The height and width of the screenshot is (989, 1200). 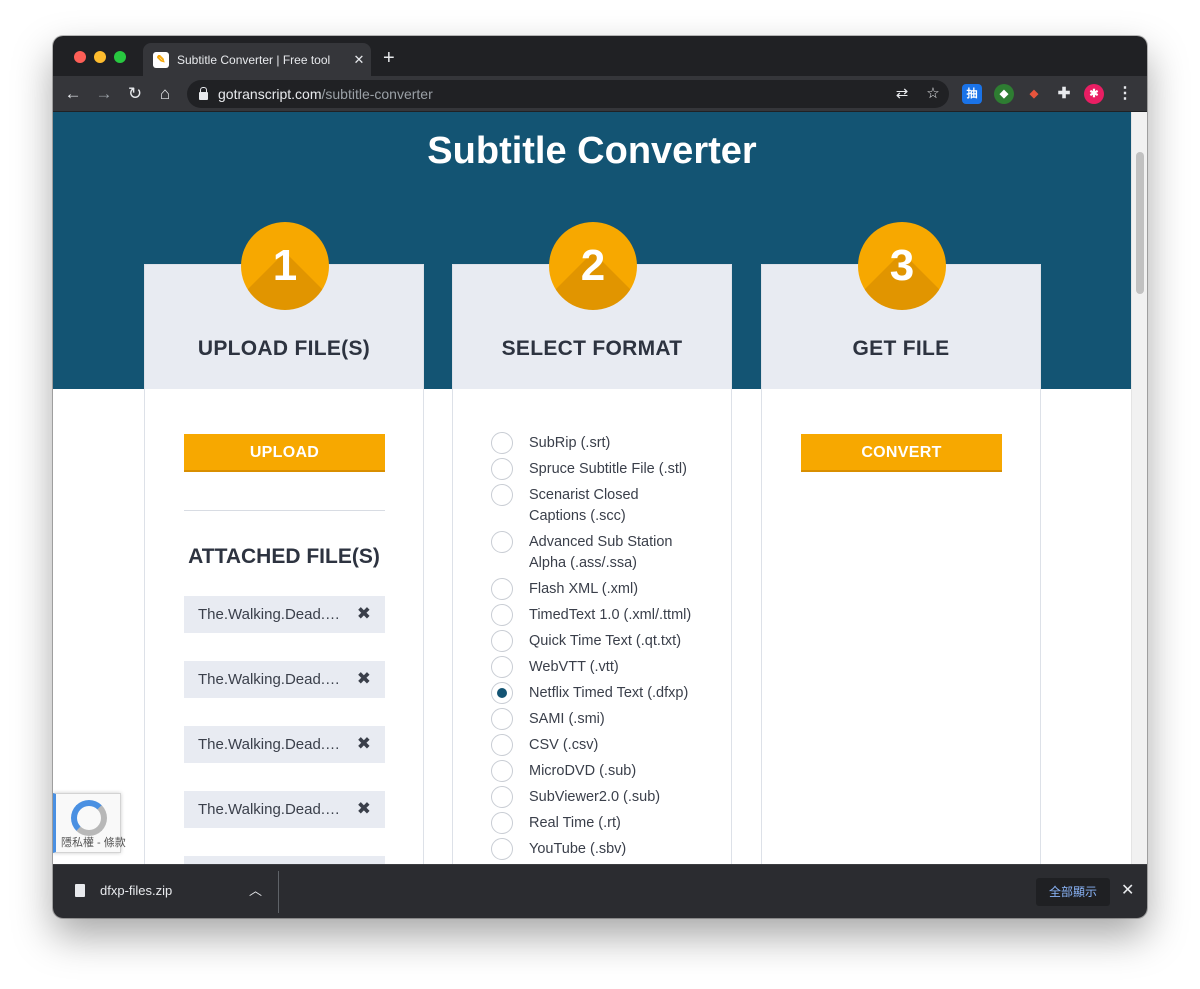 I want to click on format-option: SubRip (.srt), so click(x=595, y=443).